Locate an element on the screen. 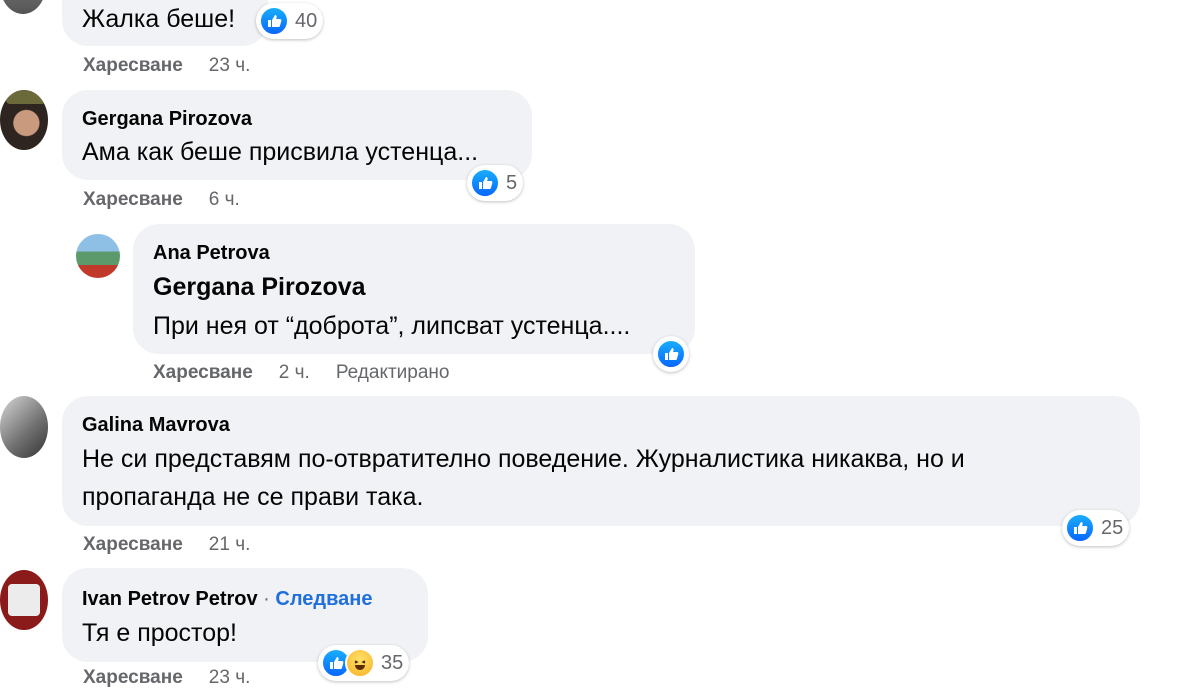 The width and height of the screenshot is (1200, 689). comment-bubble: Жалка беше! is located at coordinates (165, 23).